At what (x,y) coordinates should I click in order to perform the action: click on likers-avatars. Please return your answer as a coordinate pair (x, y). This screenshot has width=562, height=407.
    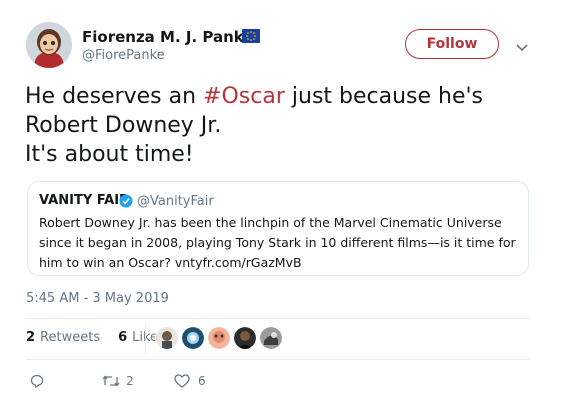
    Looking at the image, I should click on (219, 338).